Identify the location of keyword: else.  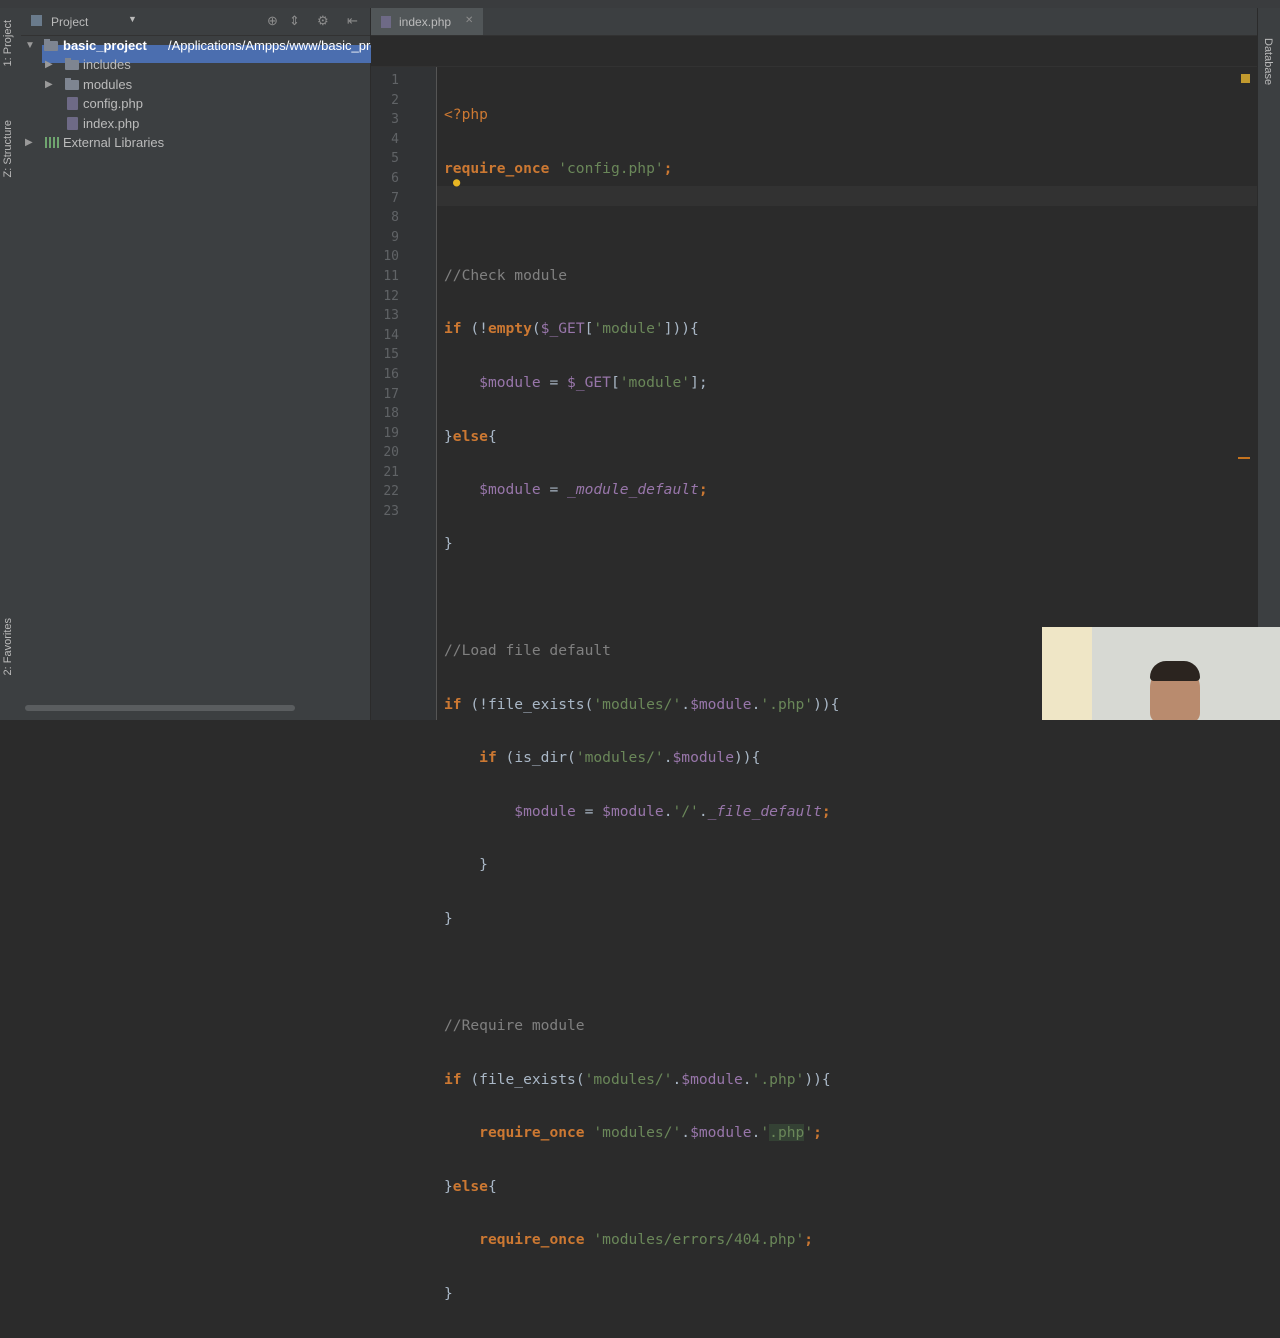
(470, 436).